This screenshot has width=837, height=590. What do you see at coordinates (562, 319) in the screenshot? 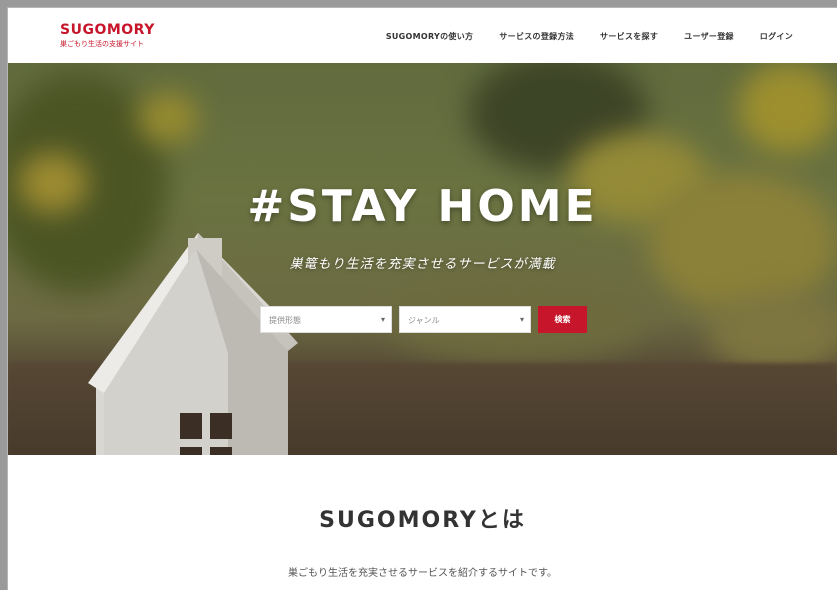
I see `search-button: 検索` at bounding box center [562, 319].